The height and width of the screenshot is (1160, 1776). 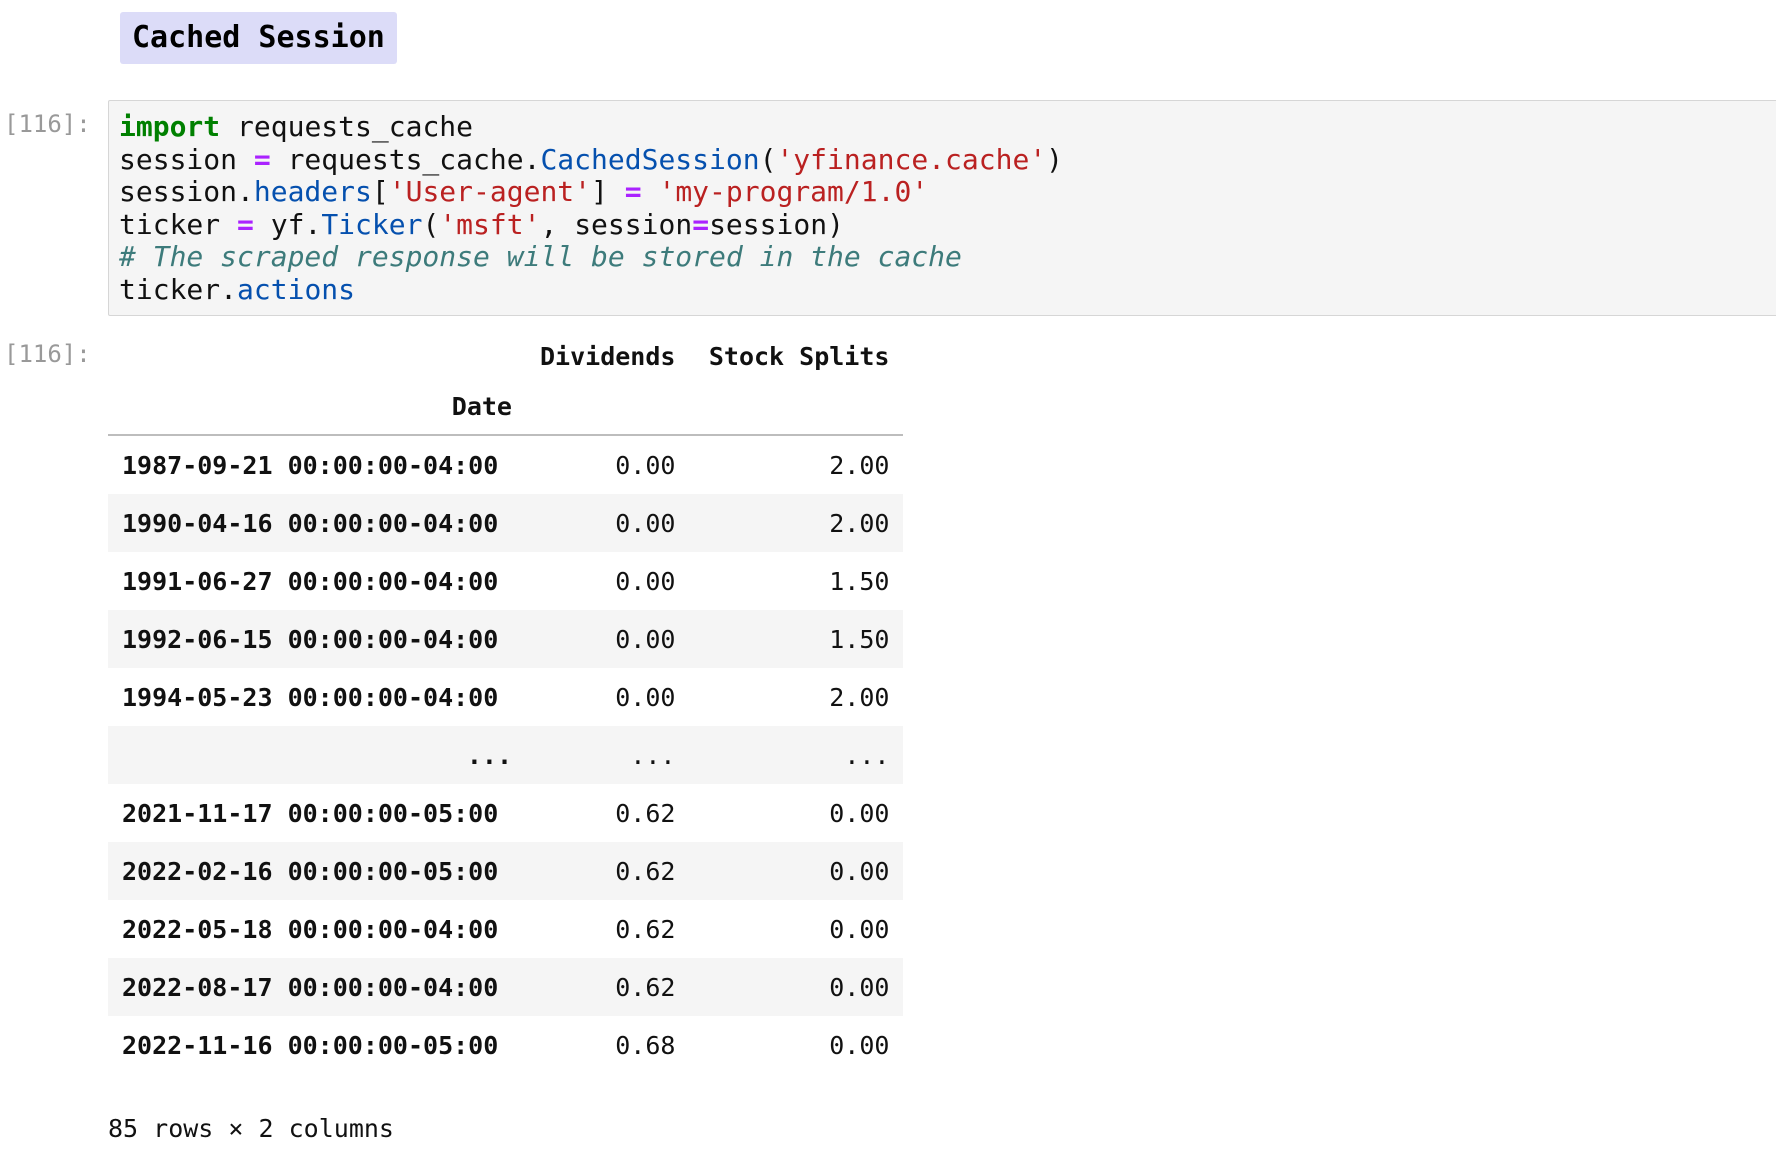 What do you see at coordinates (505, 813) in the screenshot?
I see `table-row: 2021-11-17 00:00:00-05:00 0.62 0.00` at bounding box center [505, 813].